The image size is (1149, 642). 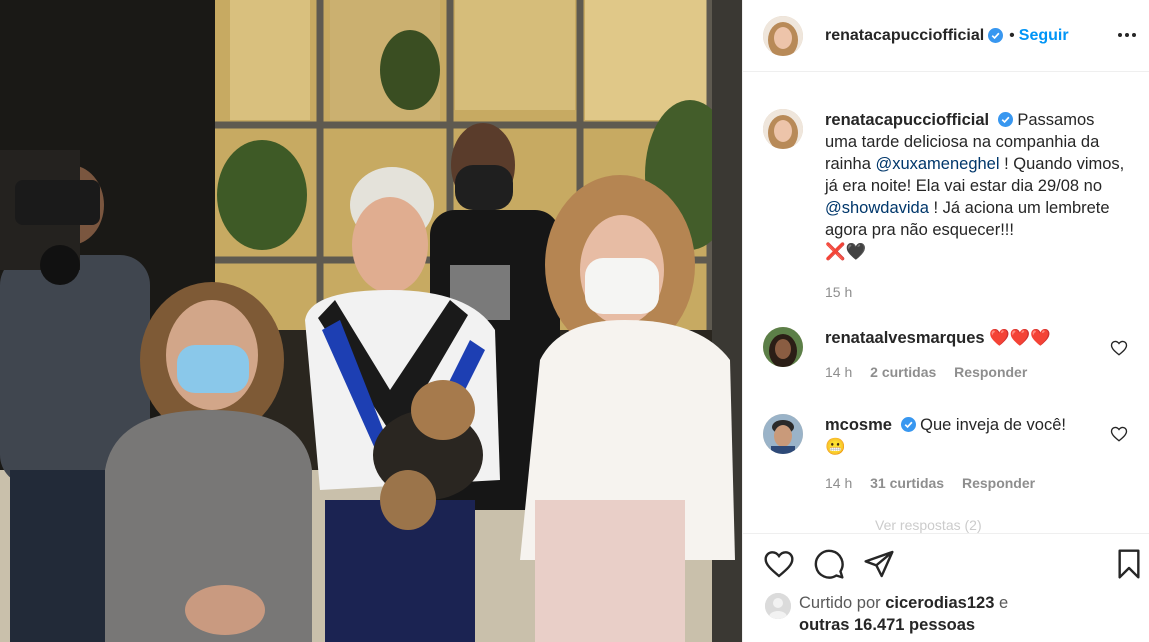 I want to click on comment-meta: 14 h 31 curtidas Responder, so click(x=975, y=483).